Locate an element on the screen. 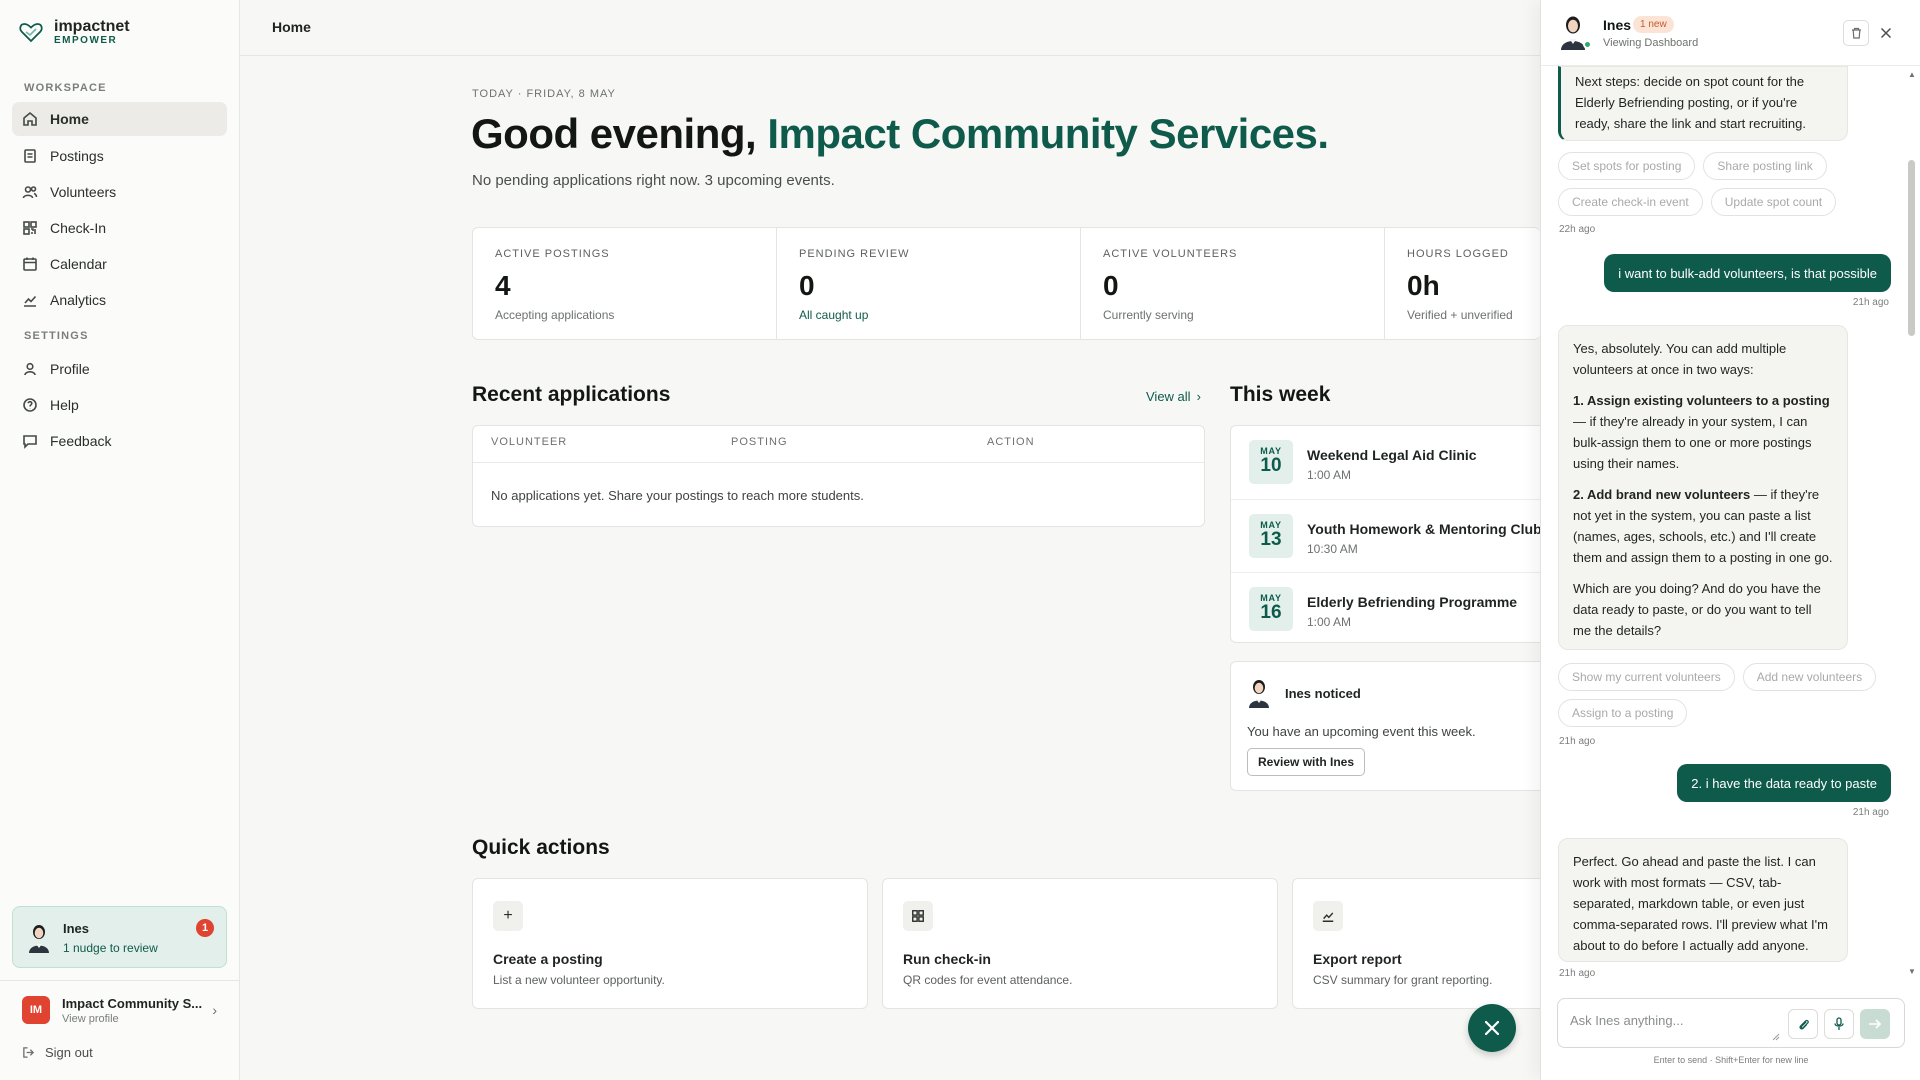 The height and width of the screenshot is (1080, 1920). sidebar-item-check-in: Check-In is located at coordinates (119, 228).